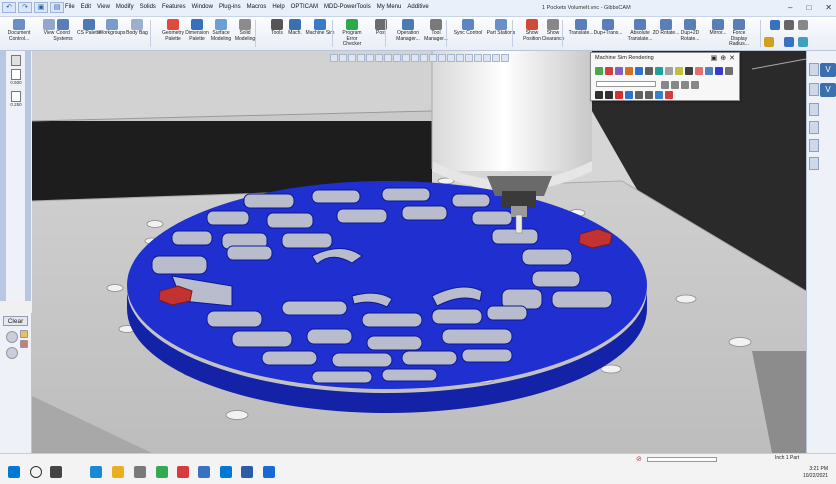  Describe the element at coordinates (118, 472) in the screenshot. I see `file-explorer-icon` at that location.